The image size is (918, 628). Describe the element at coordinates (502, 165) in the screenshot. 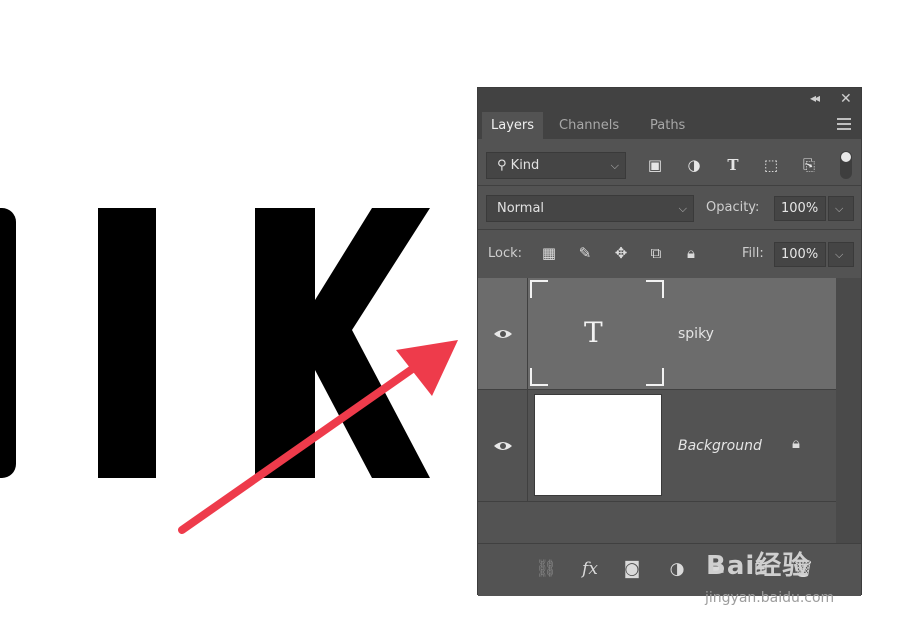

I see `search-icon: ⚲` at that location.